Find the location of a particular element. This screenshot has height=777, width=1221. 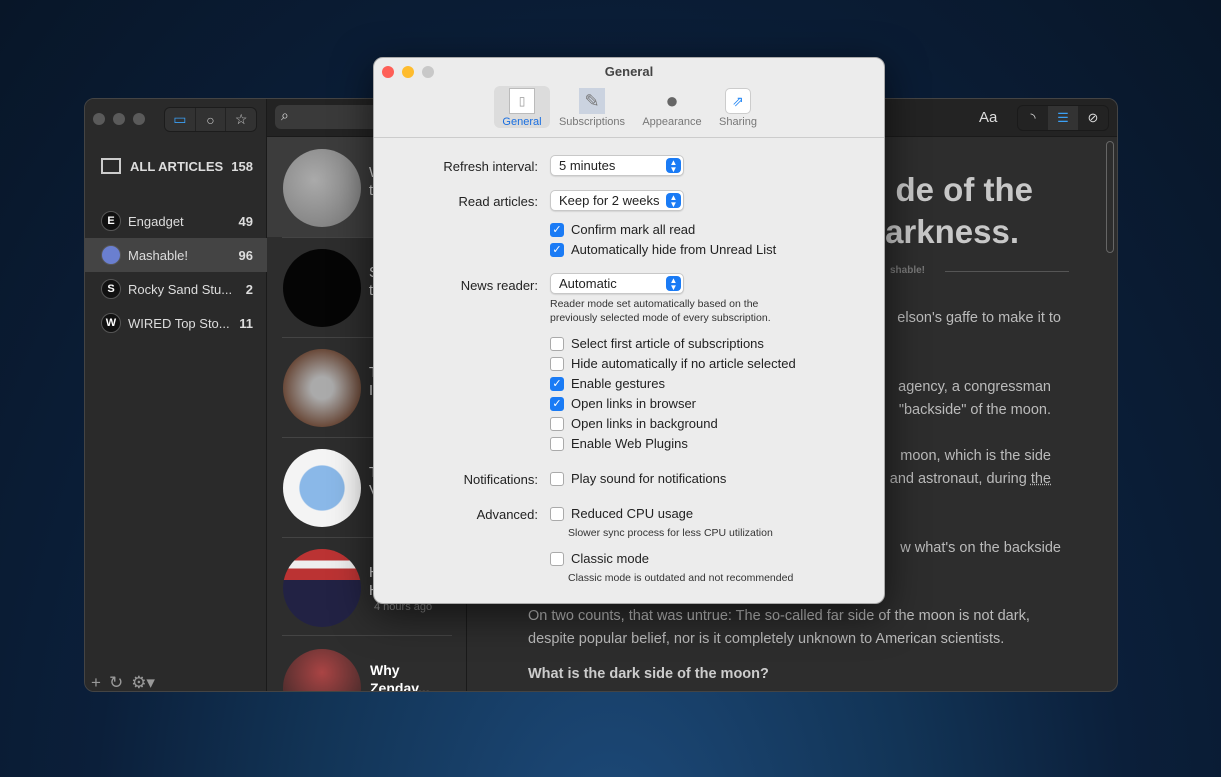

appearance-icon: ● is located at coordinates (672, 100).